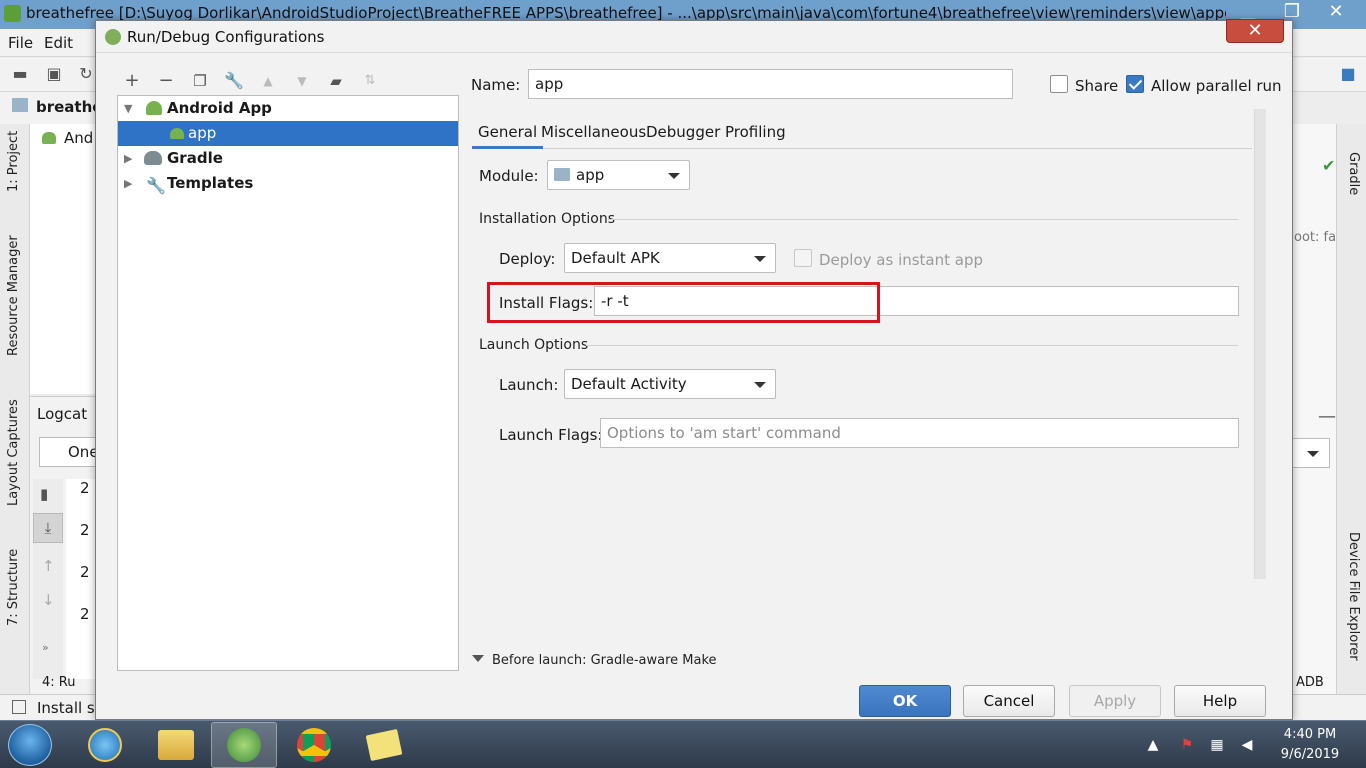  What do you see at coordinates (1097, 86) in the screenshot?
I see `share-label: Share` at bounding box center [1097, 86].